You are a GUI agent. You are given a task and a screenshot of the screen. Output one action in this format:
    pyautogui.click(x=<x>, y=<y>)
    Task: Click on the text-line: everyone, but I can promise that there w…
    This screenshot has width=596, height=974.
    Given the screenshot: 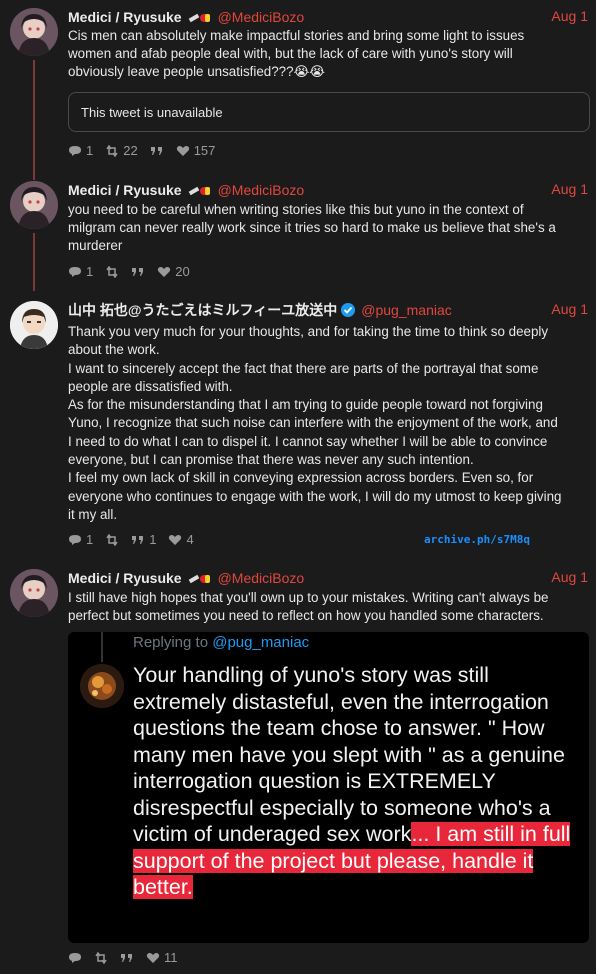 What is the action you would take?
    pyautogui.click(x=271, y=460)
    